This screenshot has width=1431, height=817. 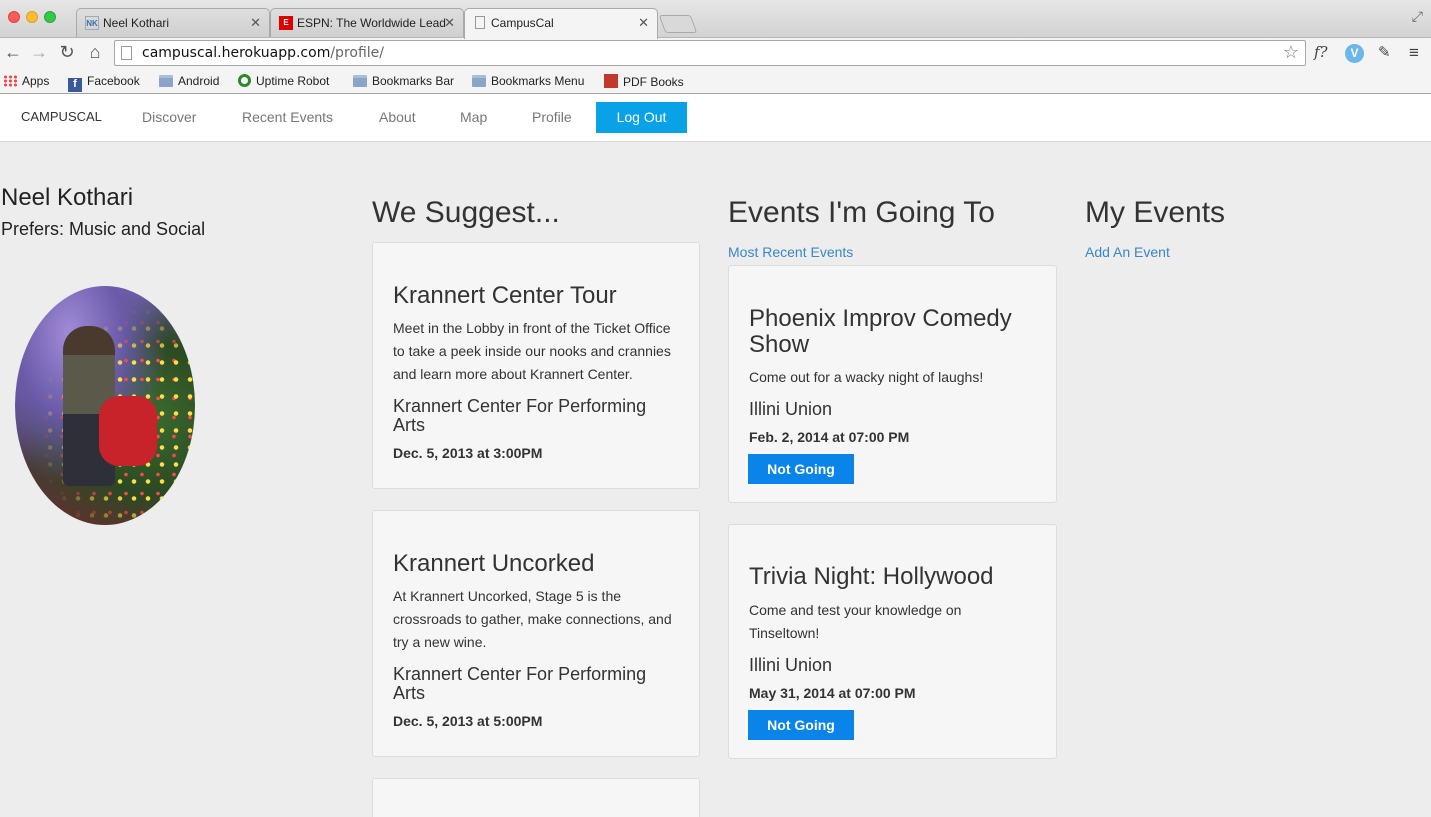 What do you see at coordinates (871, 577) in the screenshot?
I see `event-title: Trivia Night: Hollywood` at bounding box center [871, 577].